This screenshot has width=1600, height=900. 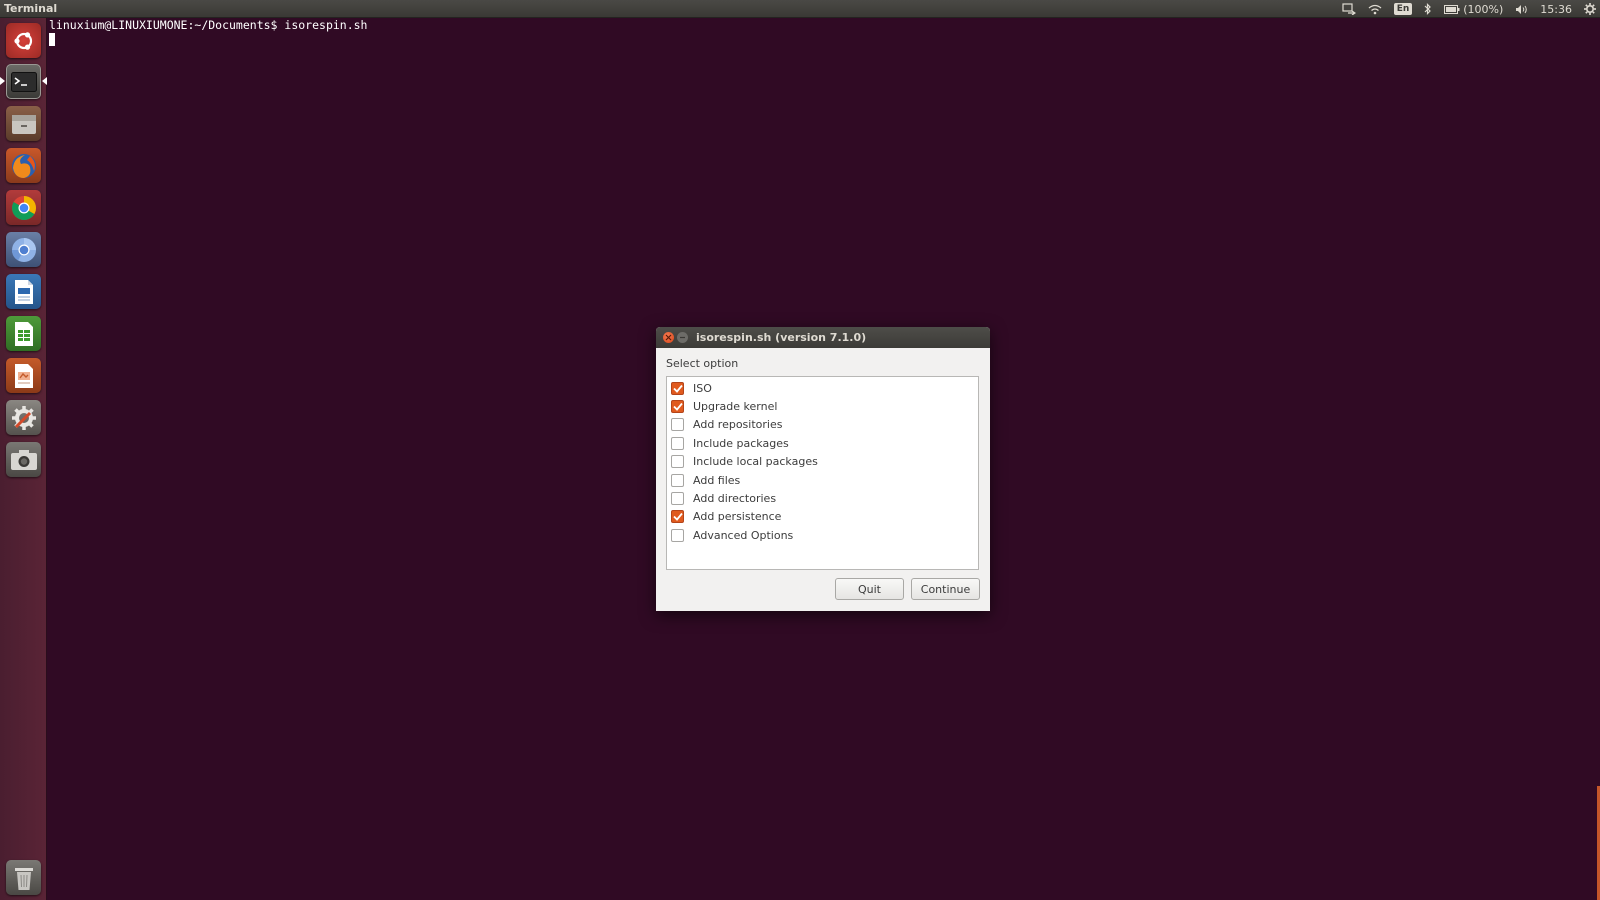 I want to click on chromium-icon, so click(x=23, y=249).